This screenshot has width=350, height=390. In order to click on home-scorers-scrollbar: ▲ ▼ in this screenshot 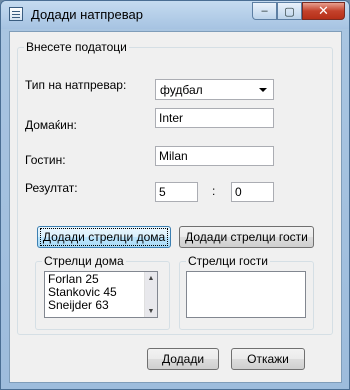, I will do `click(150, 294)`.